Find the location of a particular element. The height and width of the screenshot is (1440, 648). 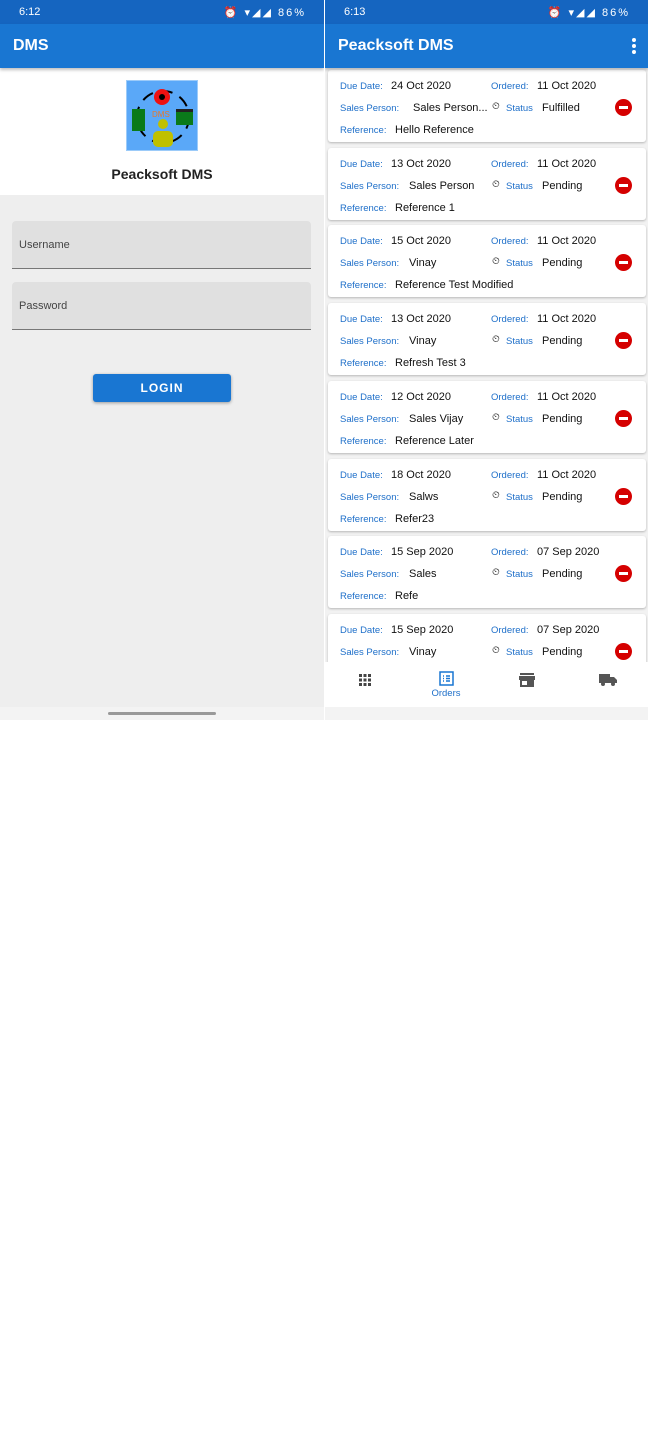

reference-value: Reference 1 is located at coordinates (425, 207).